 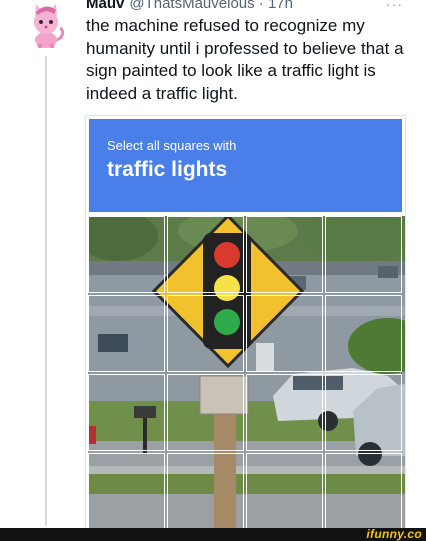 What do you see at coordinates (167, 169) in the screenshot?
I see `captcha-target: traffic lights` at bounding box center [167, 169].